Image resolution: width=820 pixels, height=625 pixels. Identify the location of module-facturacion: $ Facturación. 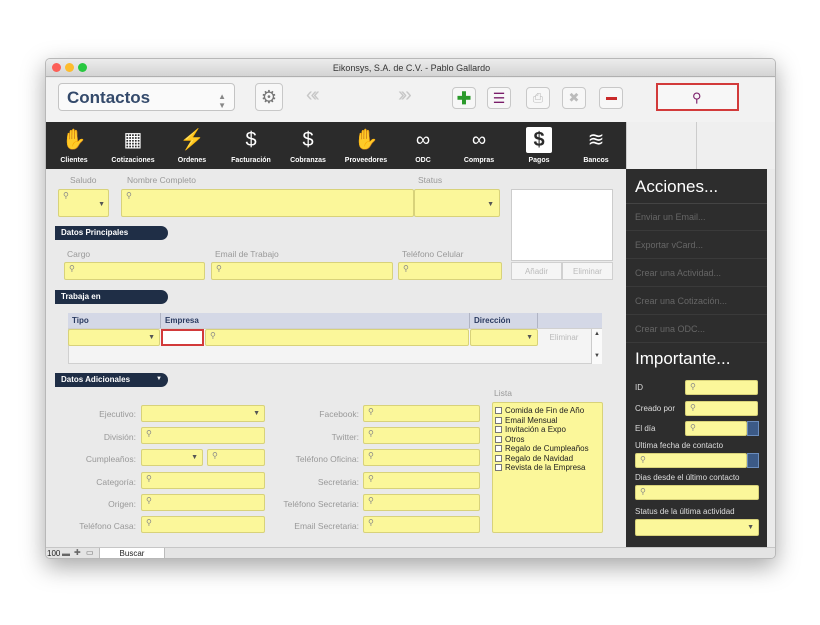
(251, 145).